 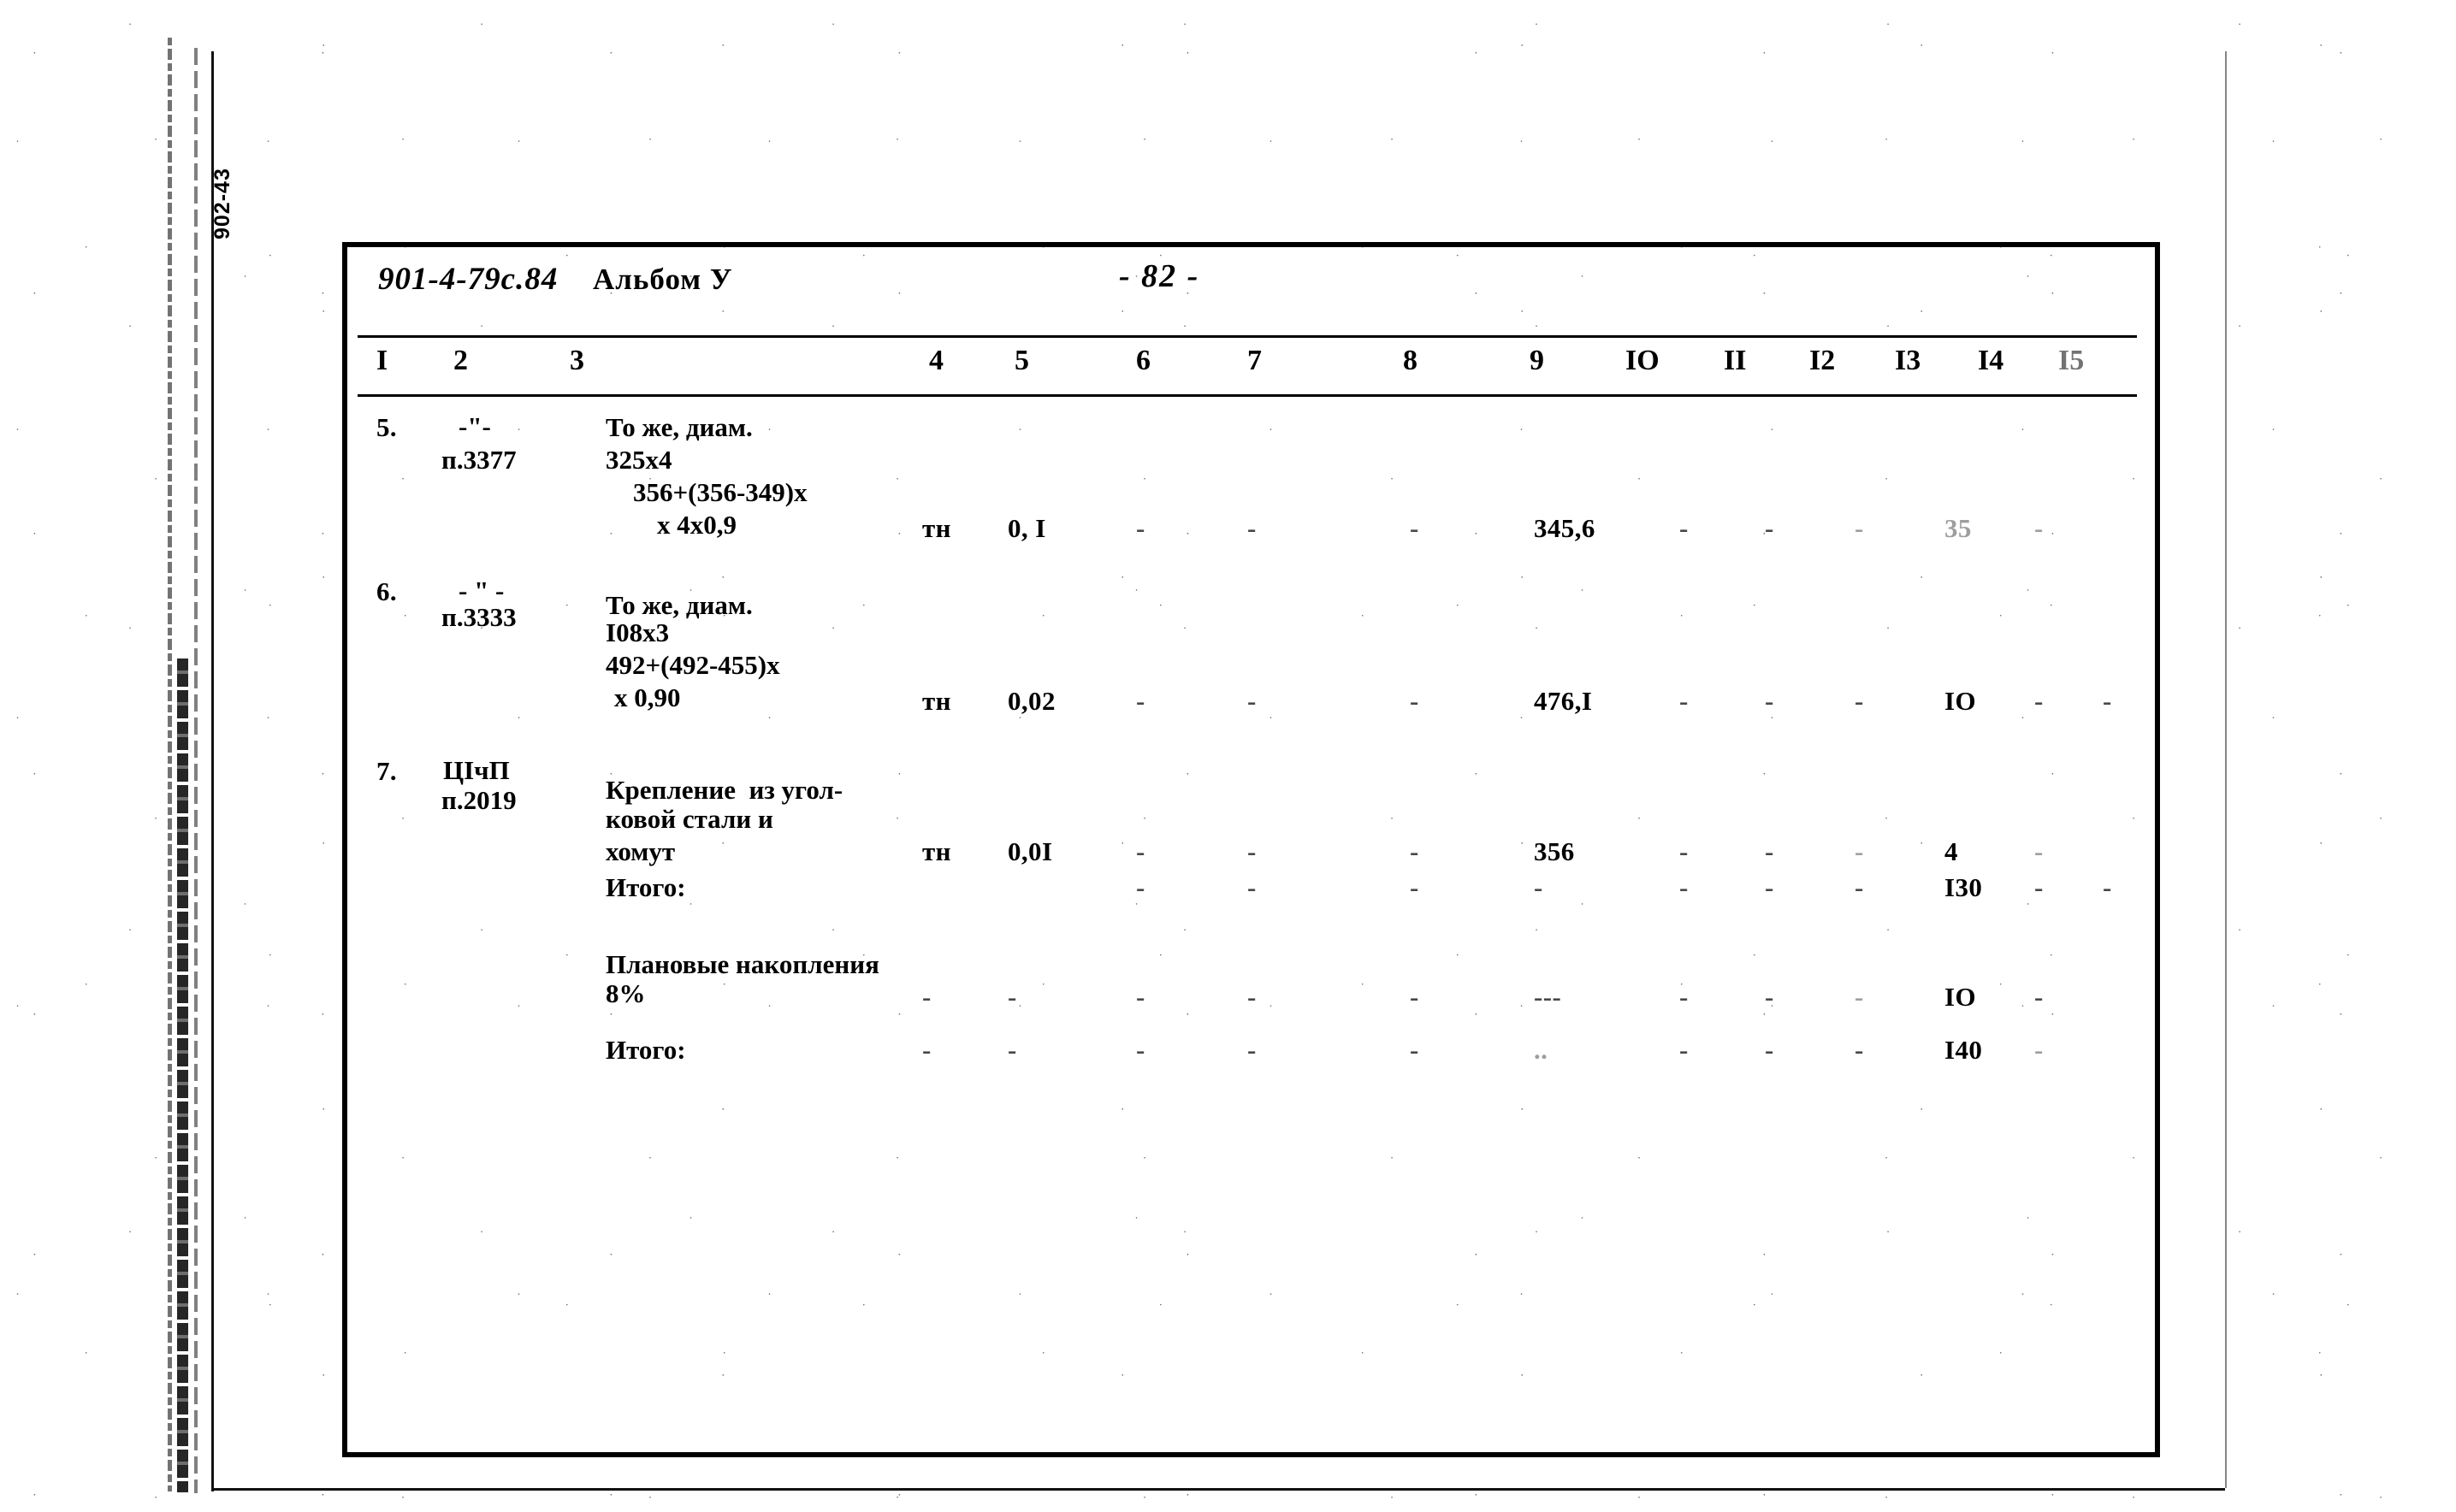 I want to click on row-description-line-2: ковой стали и, so click(x=689, y=819).